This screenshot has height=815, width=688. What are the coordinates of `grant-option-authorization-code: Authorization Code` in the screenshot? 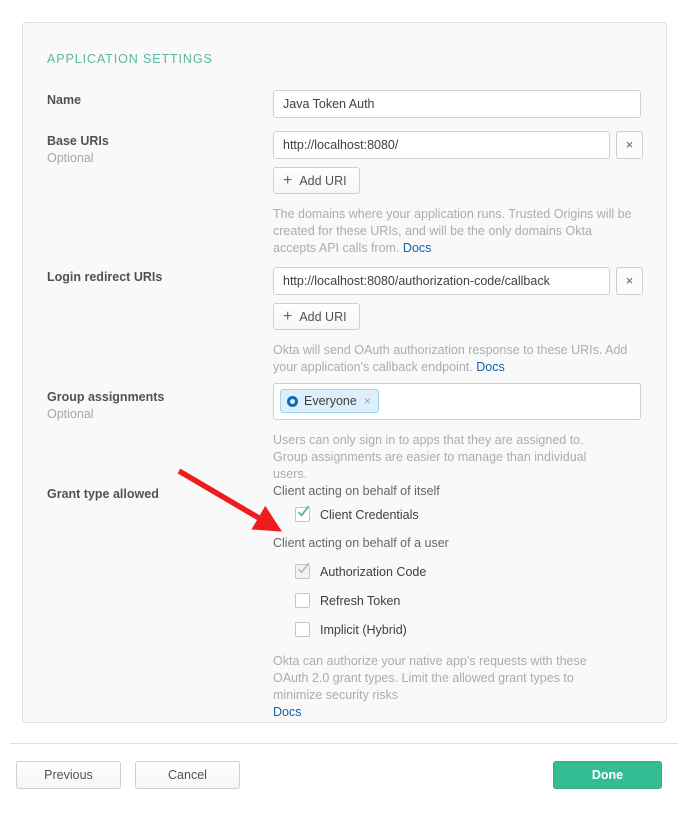 It's located at (459, 570).